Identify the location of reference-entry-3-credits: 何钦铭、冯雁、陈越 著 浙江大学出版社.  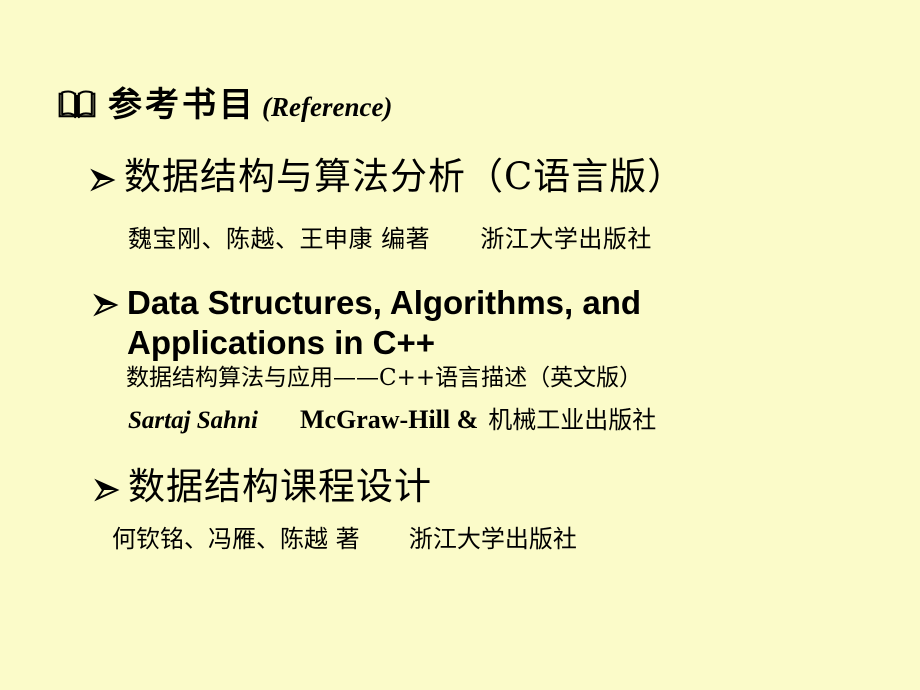
(344, 539).